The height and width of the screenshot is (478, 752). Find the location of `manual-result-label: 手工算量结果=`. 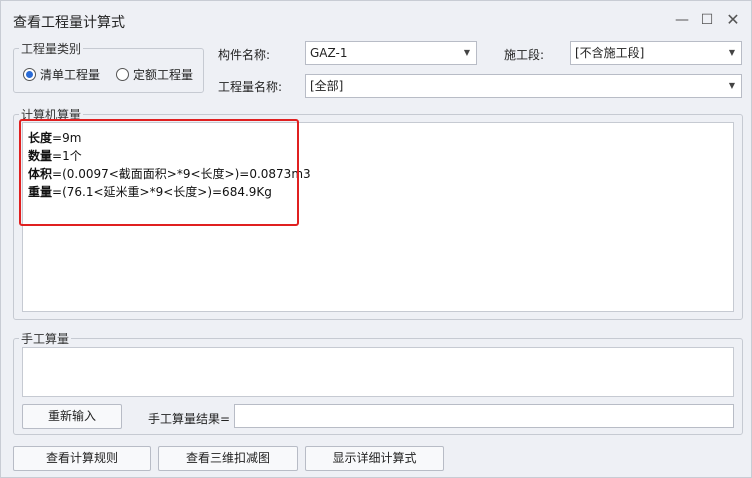

manual-result-label: 手工算量结果= is located at coordinates (189, 419).